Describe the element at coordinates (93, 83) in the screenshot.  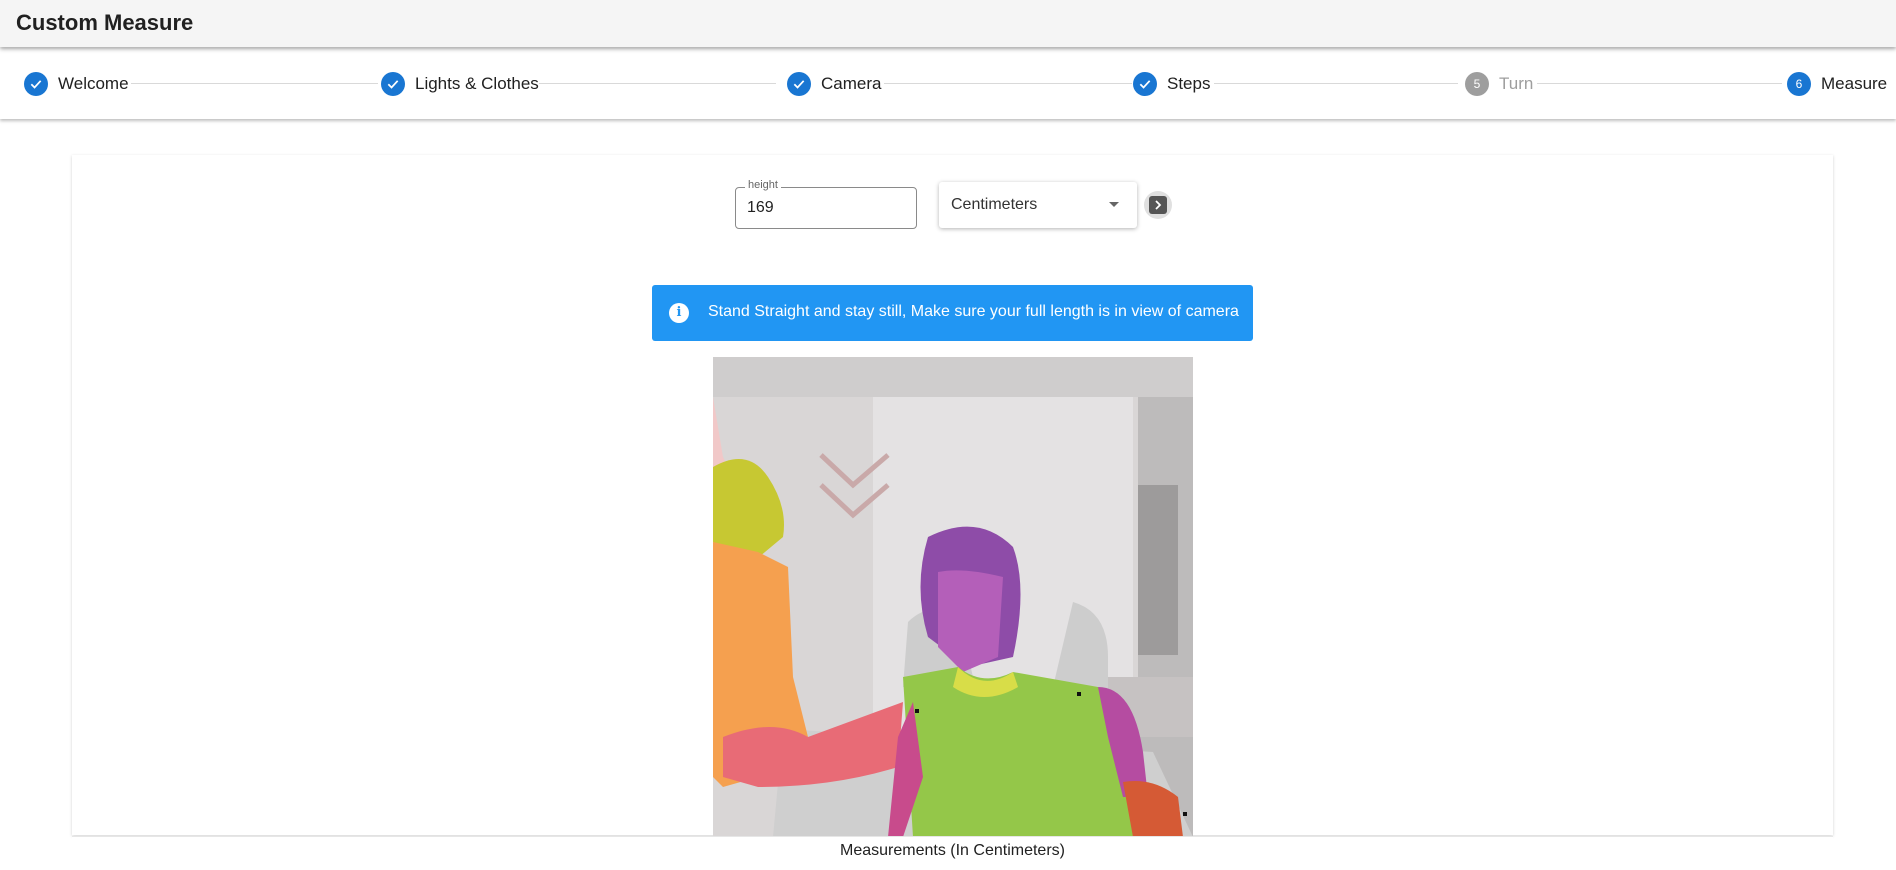
I see `step-label: Welcome` at that location.